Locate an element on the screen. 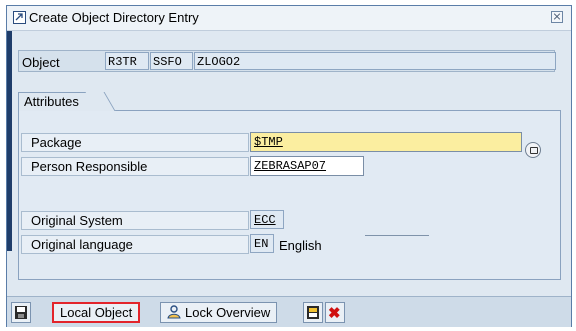 The image size is (576, 331). attributes-group-tab: Attributes is located at coordinates (60, 101).